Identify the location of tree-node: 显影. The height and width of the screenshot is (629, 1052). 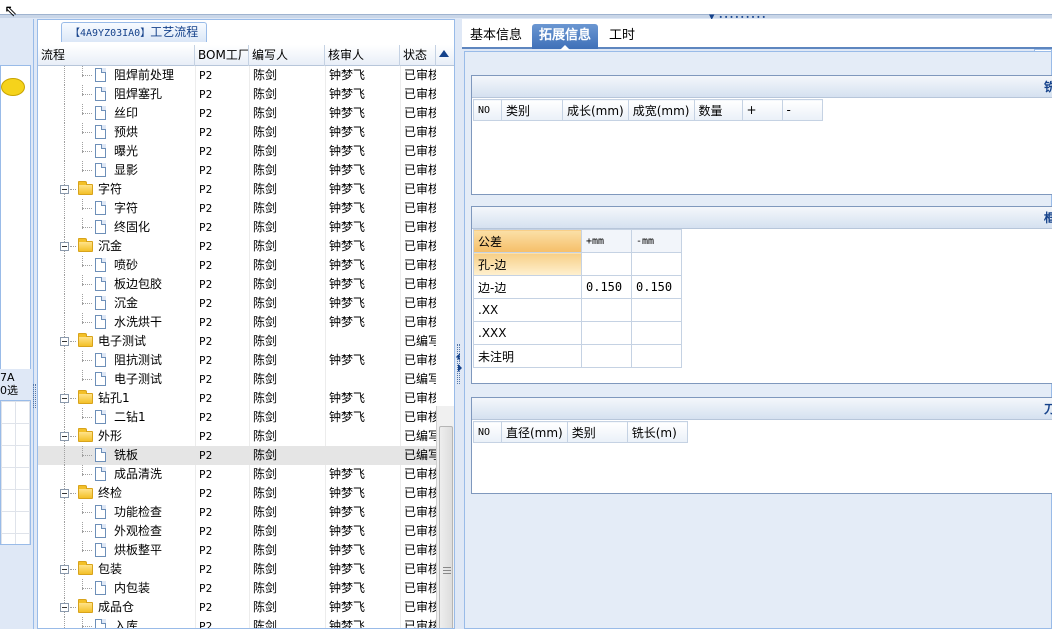
(116, 170).